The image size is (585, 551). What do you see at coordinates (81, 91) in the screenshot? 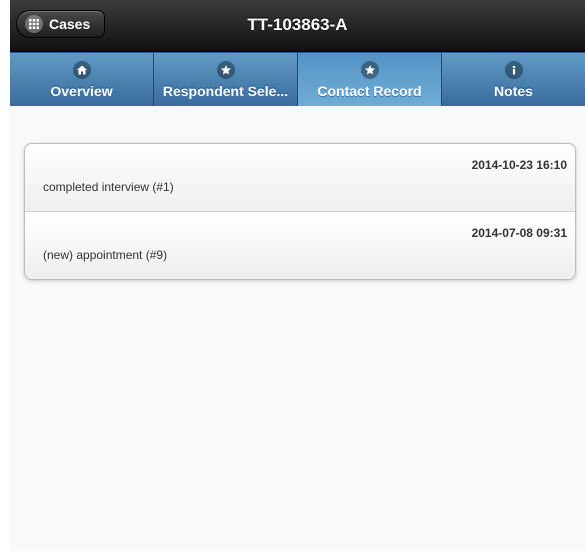
I see `tab-overview-label: Overview` at bounding box center [81, 91].